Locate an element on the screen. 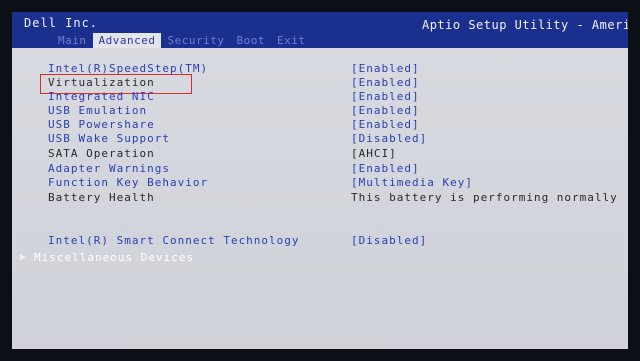 The image size is (640, 361). tab-exit: Exit is located at coordinates (291, 40).